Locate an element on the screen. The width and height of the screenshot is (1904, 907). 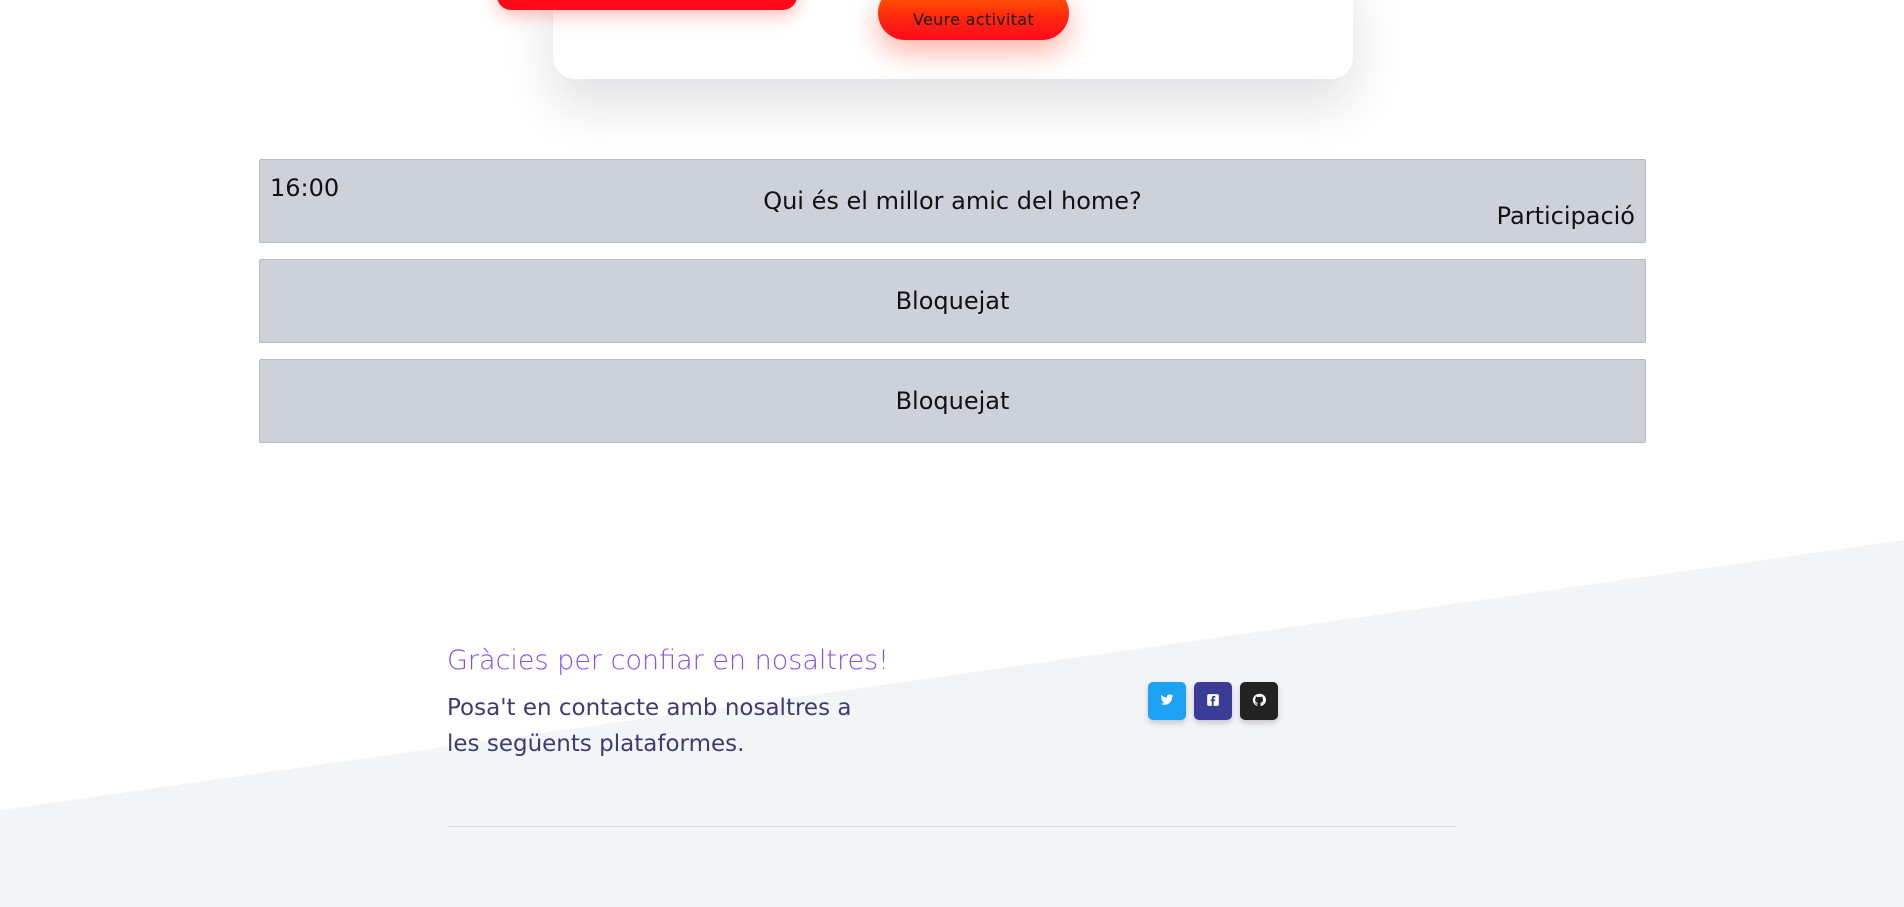
facebook-button is located at coordinates (1213, 701).